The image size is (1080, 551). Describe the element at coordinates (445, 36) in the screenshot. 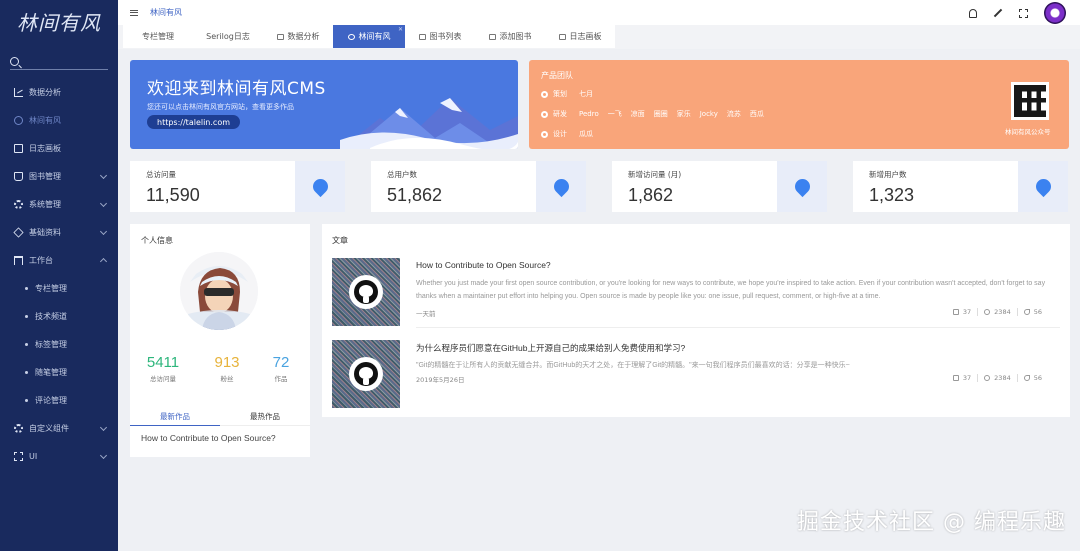

I see `tab-label: 图书列表` at that location.